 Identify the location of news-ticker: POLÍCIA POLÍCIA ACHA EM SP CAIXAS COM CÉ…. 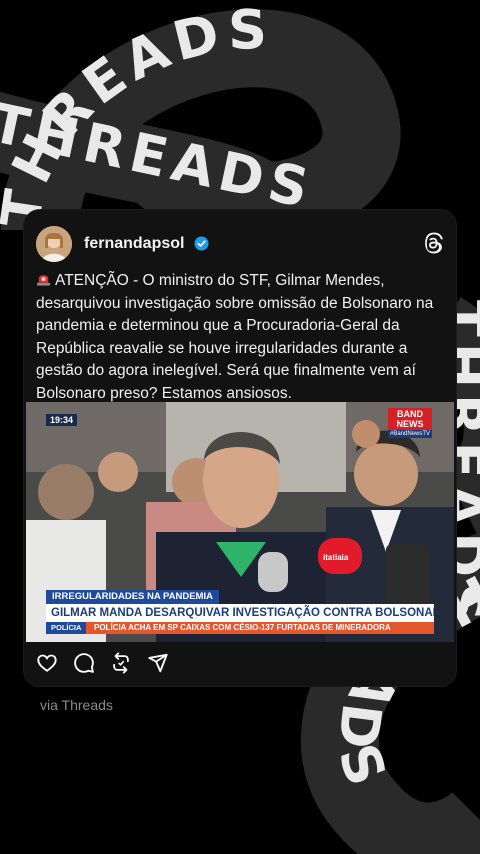
(240, 628).